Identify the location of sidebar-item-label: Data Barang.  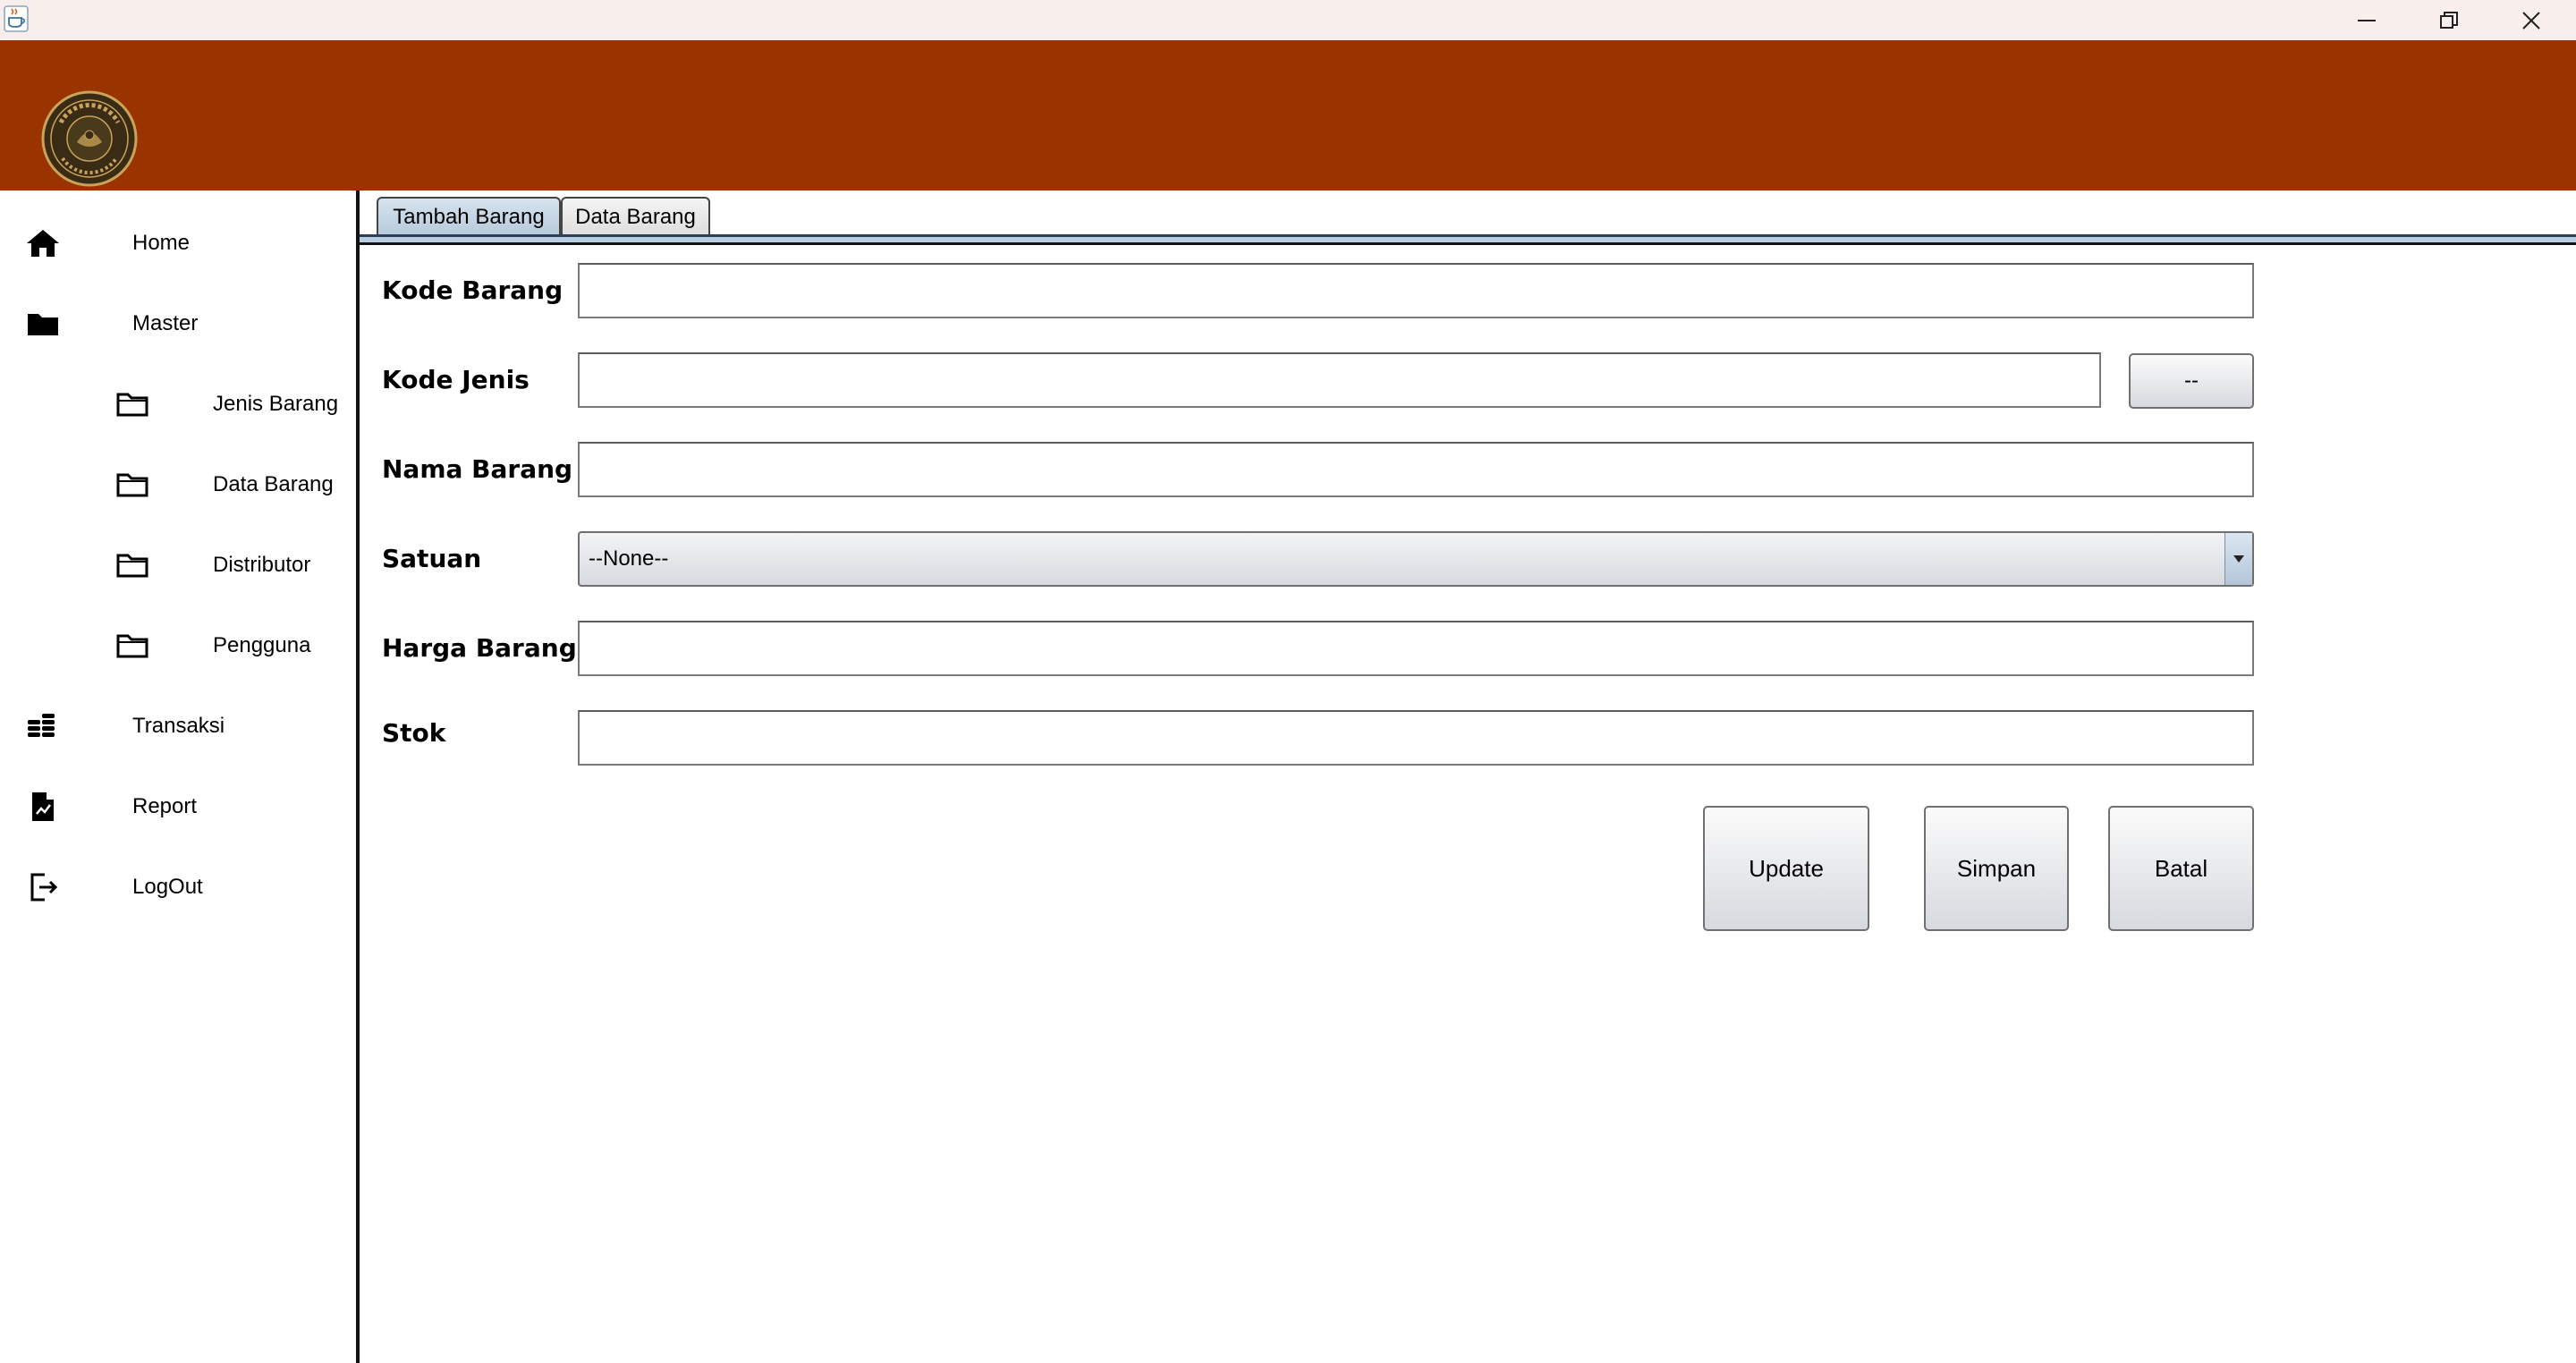
(273, 484).